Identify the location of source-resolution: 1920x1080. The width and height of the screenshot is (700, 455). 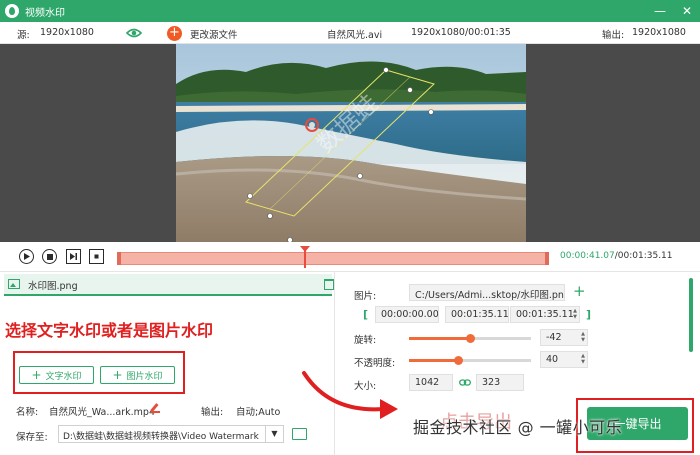
(67, 32).